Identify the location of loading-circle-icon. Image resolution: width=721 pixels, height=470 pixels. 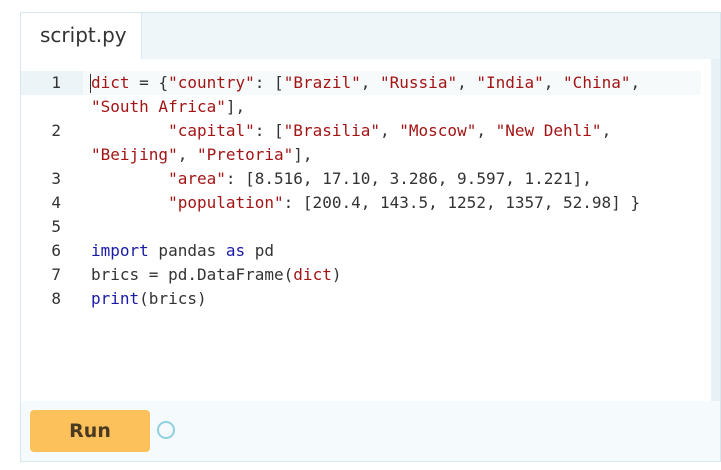
(166, 430).